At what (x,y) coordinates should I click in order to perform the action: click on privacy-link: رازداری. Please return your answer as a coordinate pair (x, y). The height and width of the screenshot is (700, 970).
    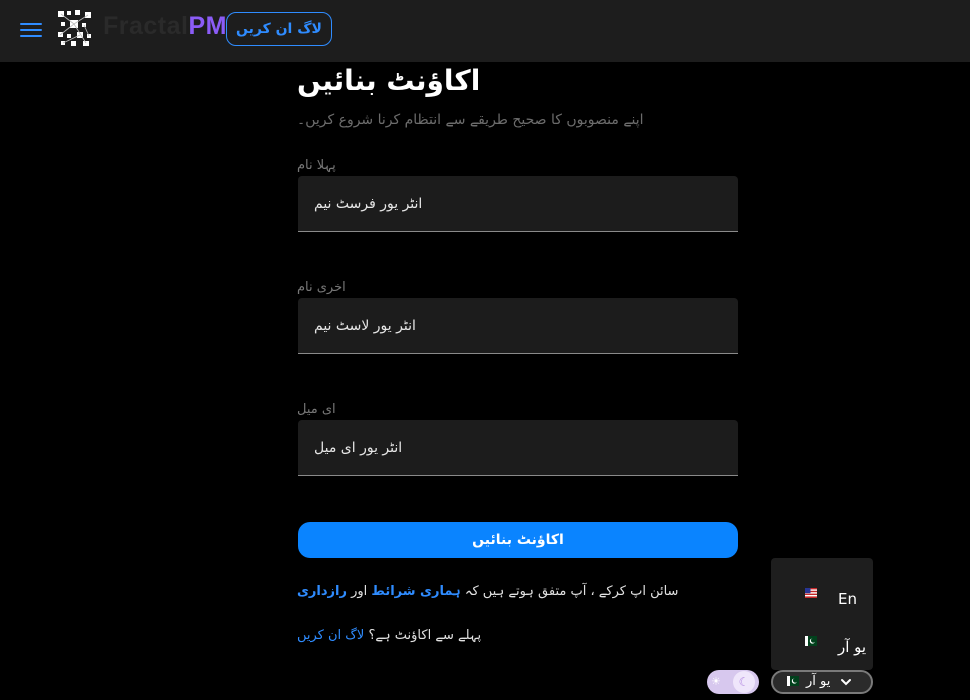
    Looking at the image, I should click on (322, 591).